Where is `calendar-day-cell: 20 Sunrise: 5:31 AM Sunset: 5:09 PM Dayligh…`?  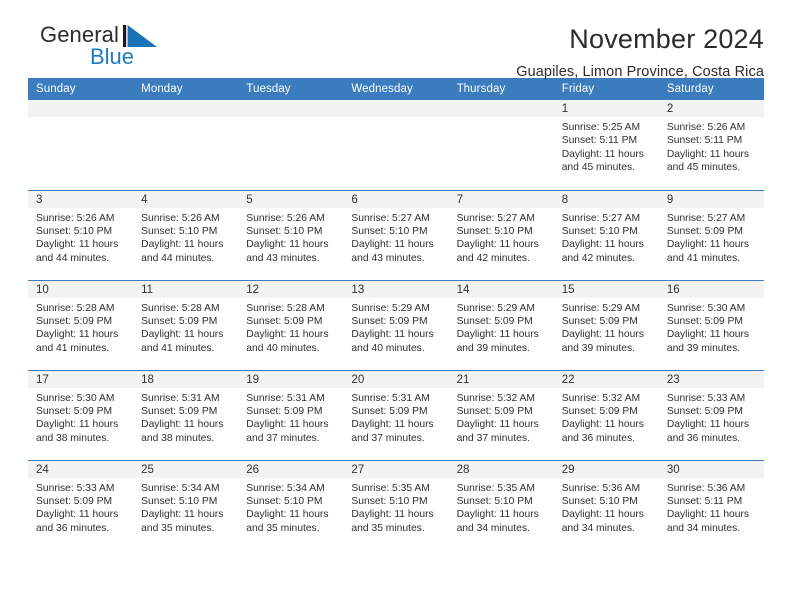
calendar-day-cell: 20 Sunrise: 5:31 AM Sunset: 5:09 PM Dayligh… is located at coordinates (396, 414).